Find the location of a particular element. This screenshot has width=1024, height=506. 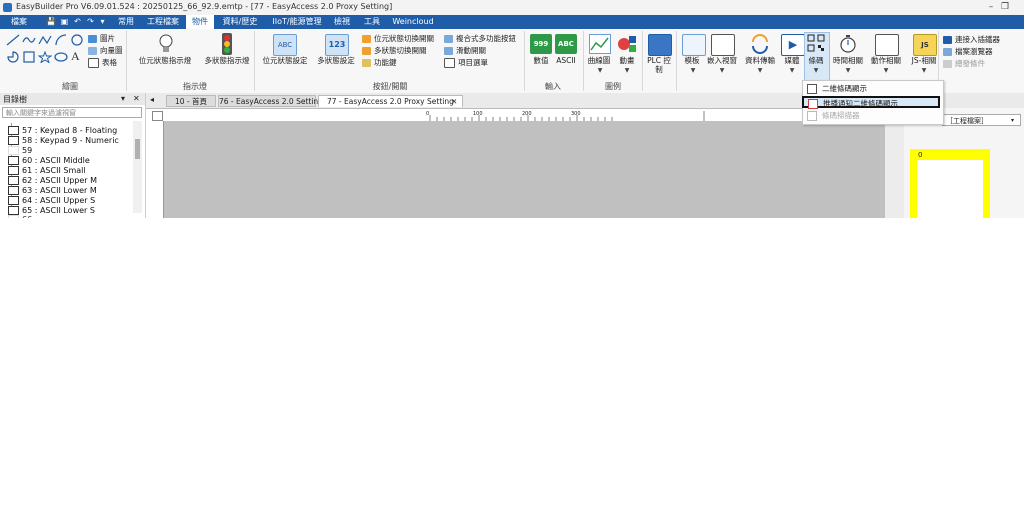

tree-item: 57 : Keypad 8 - Floating is located at coordinates (62, 131).